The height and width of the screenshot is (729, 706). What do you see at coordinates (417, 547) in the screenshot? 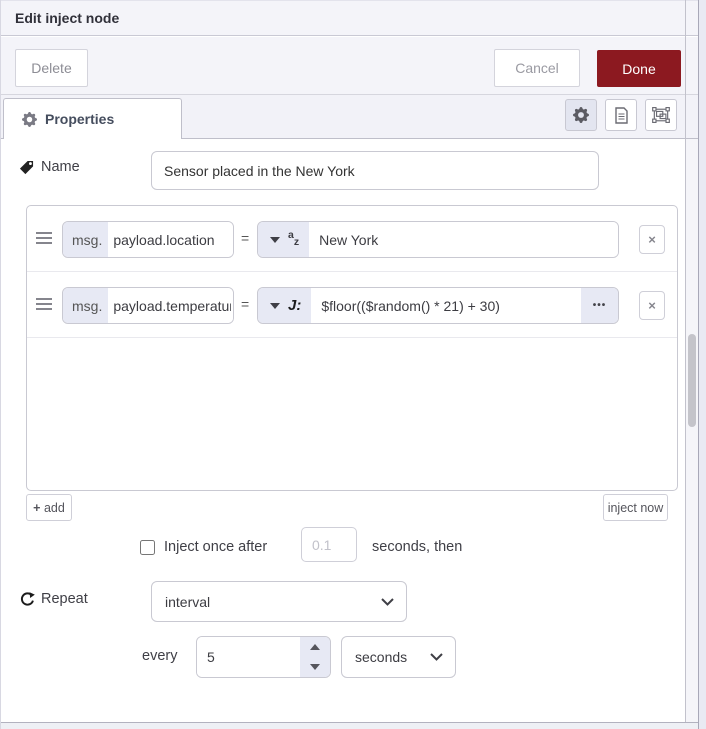
I see `seconds-then-label: seconds, then` at bounding box center [417, 547].